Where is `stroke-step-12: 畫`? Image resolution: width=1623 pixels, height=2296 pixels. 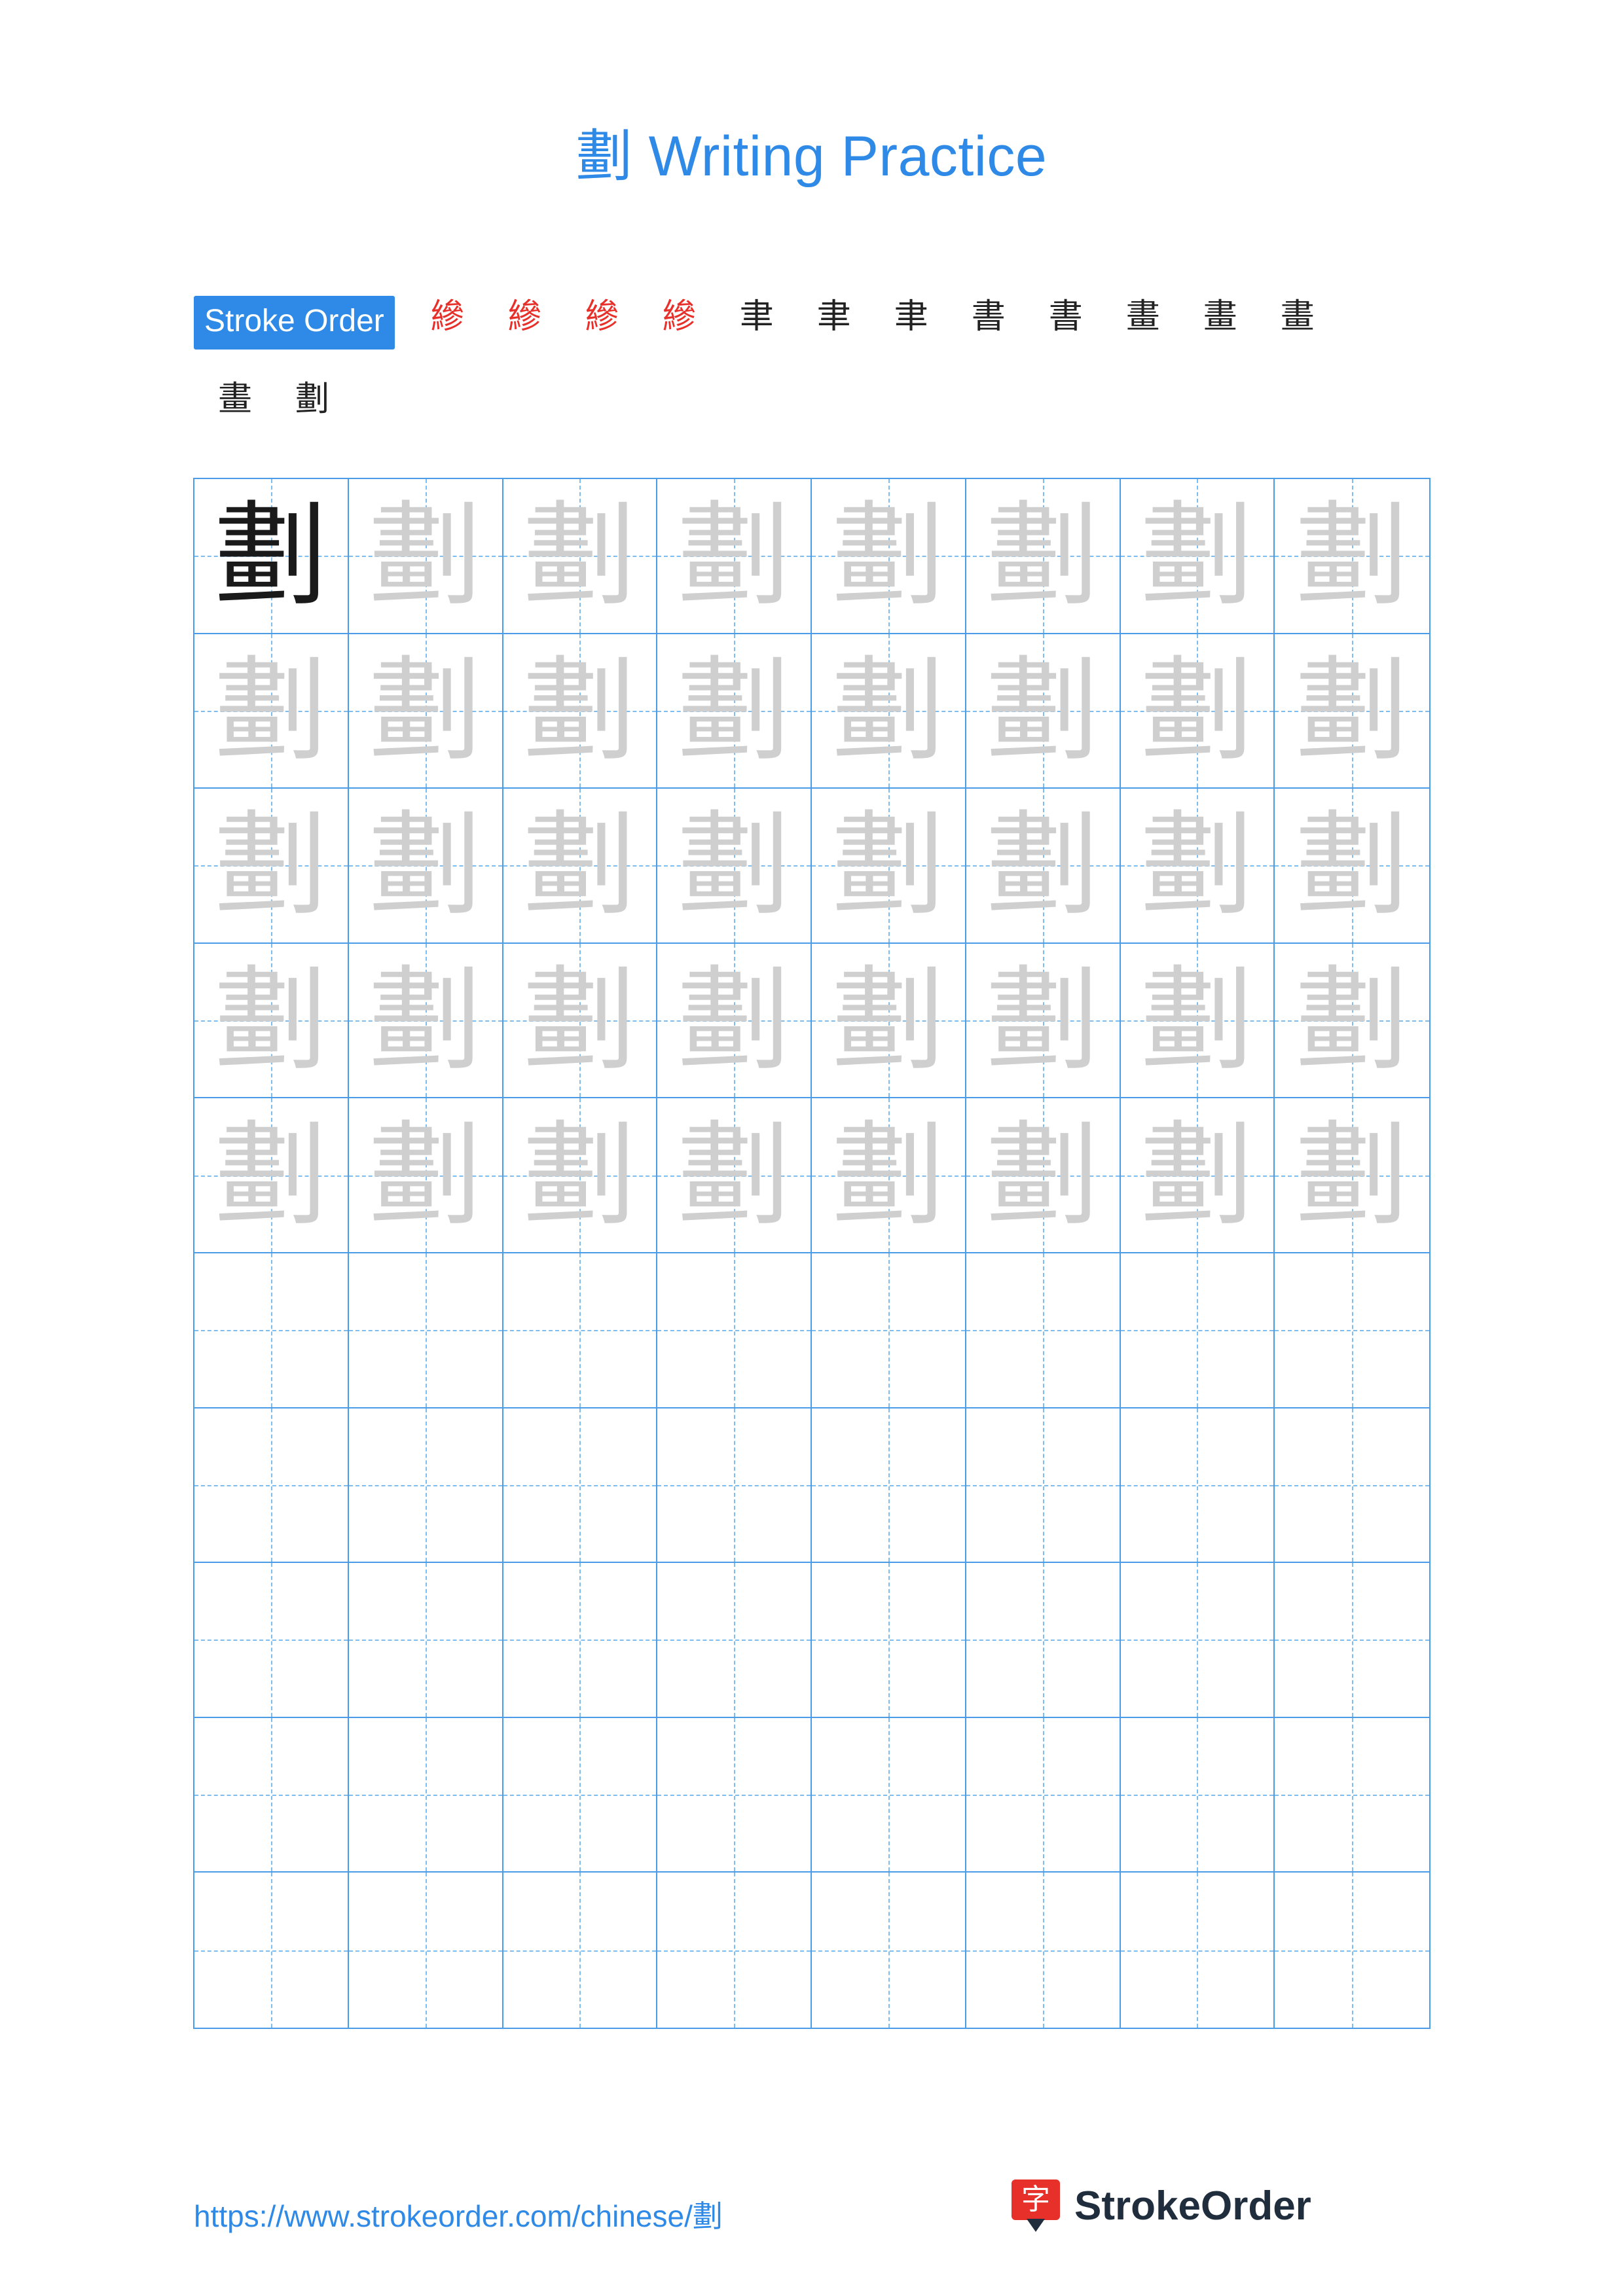
stroke-step-12: 畫 is located at coordinates (1297, 316).